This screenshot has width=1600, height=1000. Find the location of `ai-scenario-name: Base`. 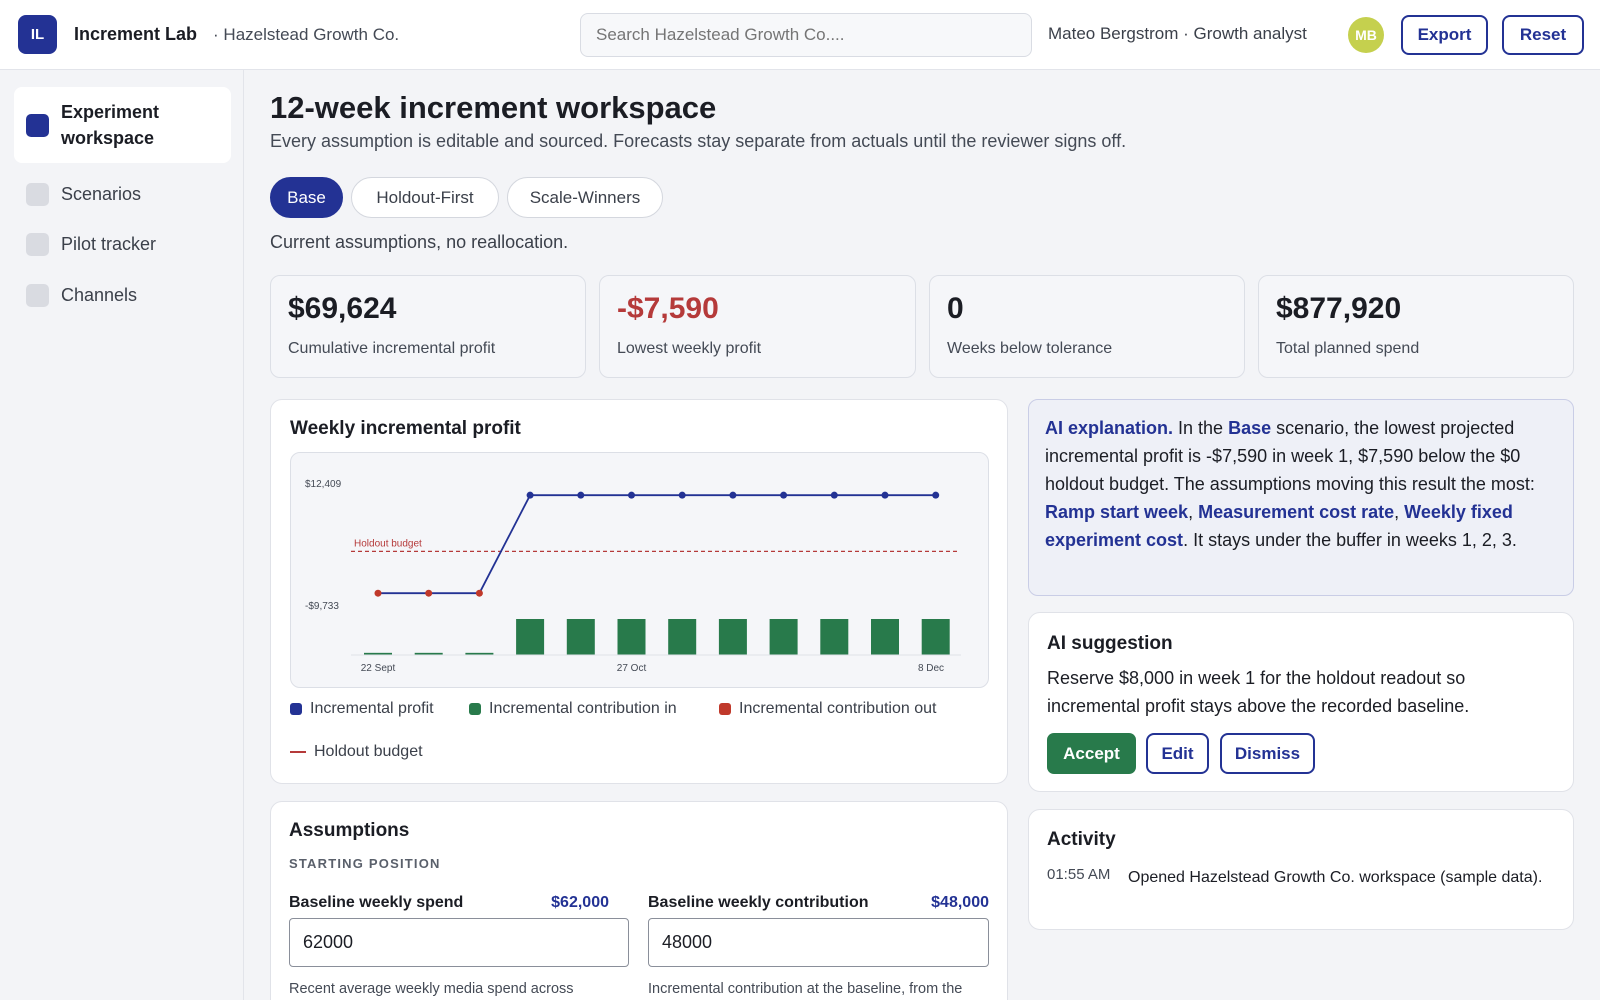

ai-scenario-name: Base is located at coordinates (1250, 428).